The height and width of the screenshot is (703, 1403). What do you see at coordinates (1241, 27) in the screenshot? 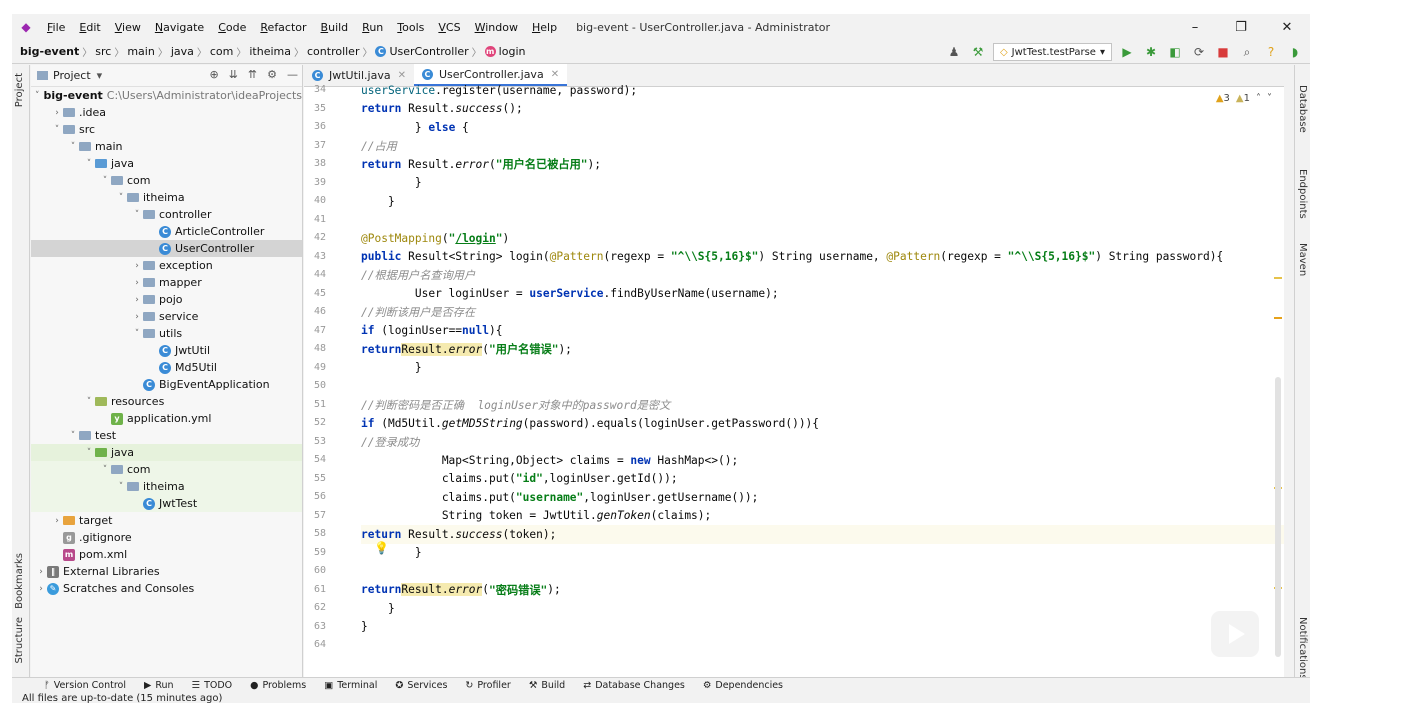
I see `maximize-button: ❐` at bounding box center [1241, 27].